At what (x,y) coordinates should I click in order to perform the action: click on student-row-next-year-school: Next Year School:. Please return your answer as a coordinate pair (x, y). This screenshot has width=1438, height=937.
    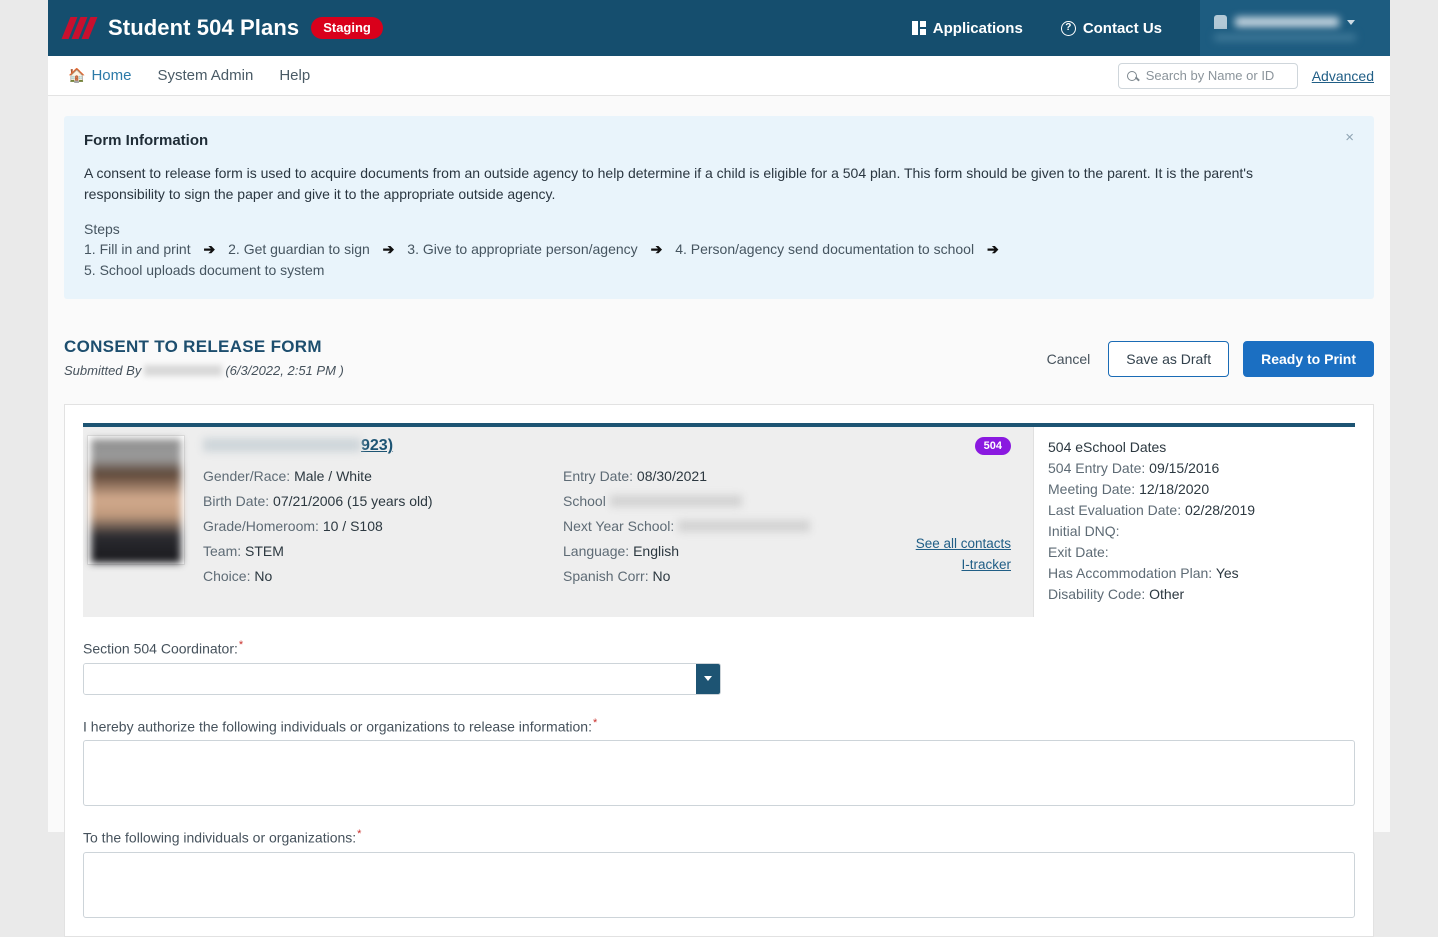
    Looking at the image, I should click on (687, 526).